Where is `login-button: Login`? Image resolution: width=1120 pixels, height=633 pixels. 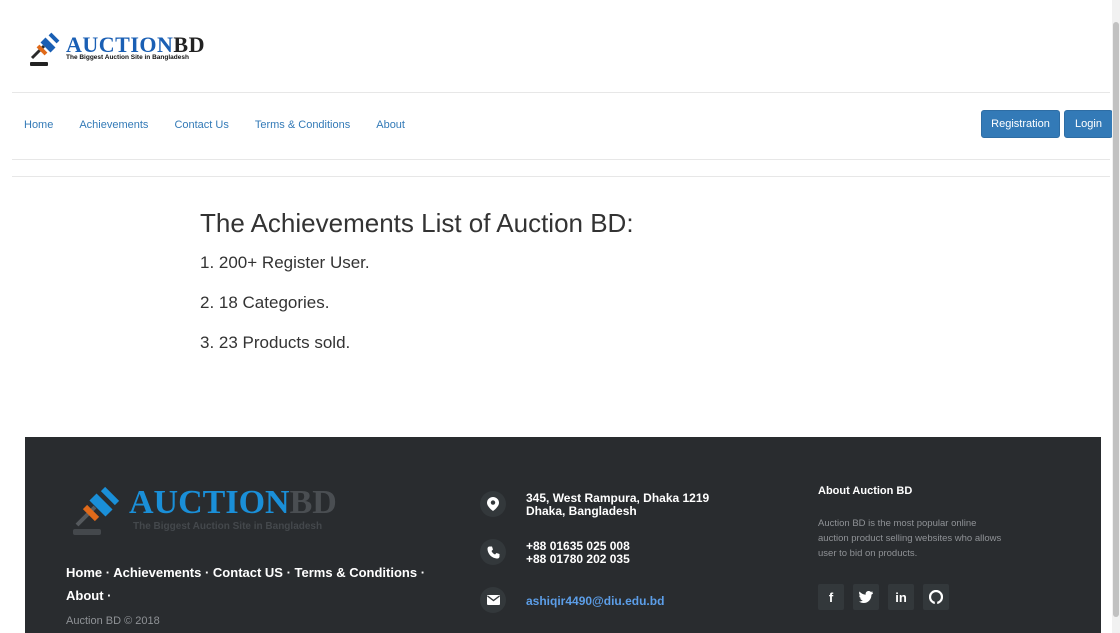 login-button: Login is located at coordinates (1088, 124).